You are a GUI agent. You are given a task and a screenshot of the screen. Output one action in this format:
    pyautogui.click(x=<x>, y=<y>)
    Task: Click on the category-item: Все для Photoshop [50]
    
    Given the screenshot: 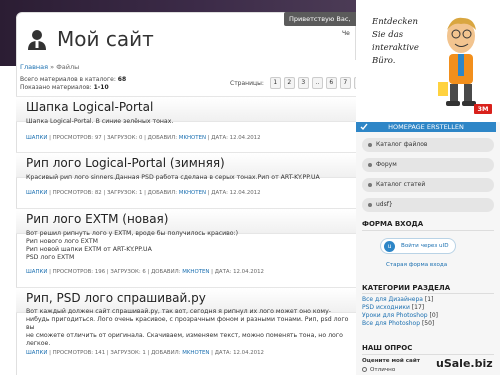 What is the action you would take?
    pyautogui.click(x=398, y=323)
    